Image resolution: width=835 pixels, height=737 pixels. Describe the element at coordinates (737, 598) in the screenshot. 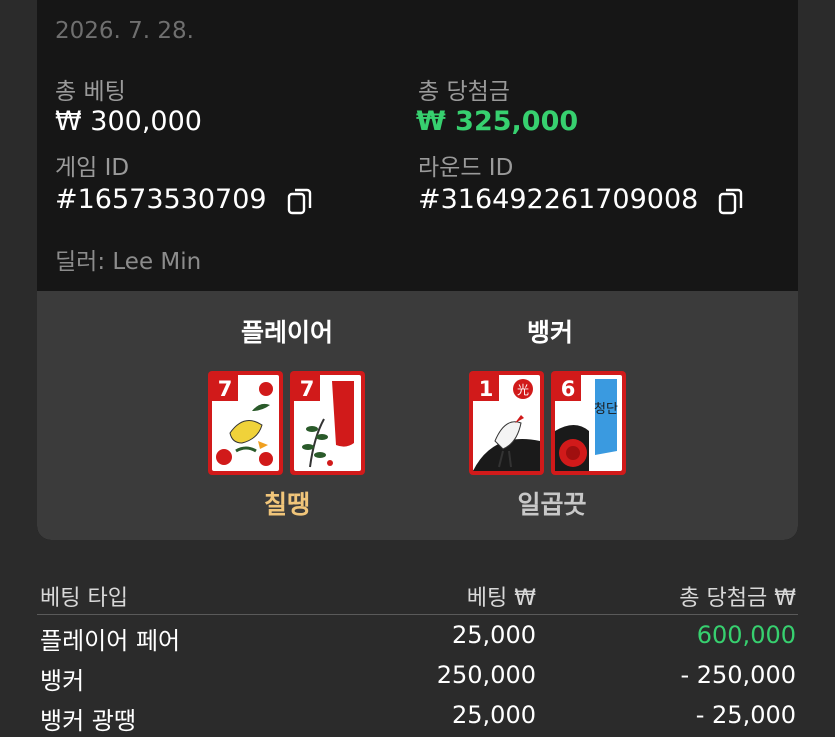

I see `header-total-win: 총 당첨금 ₩` at that location.